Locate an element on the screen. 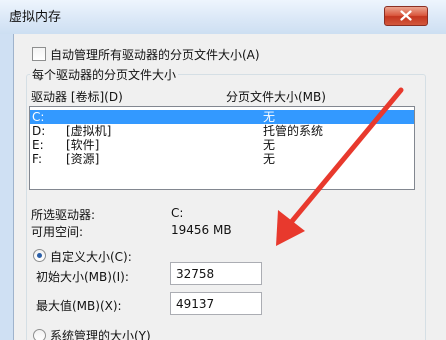 The image size is (446, 340). custom-size-radio is located at coordinates (39, 255).